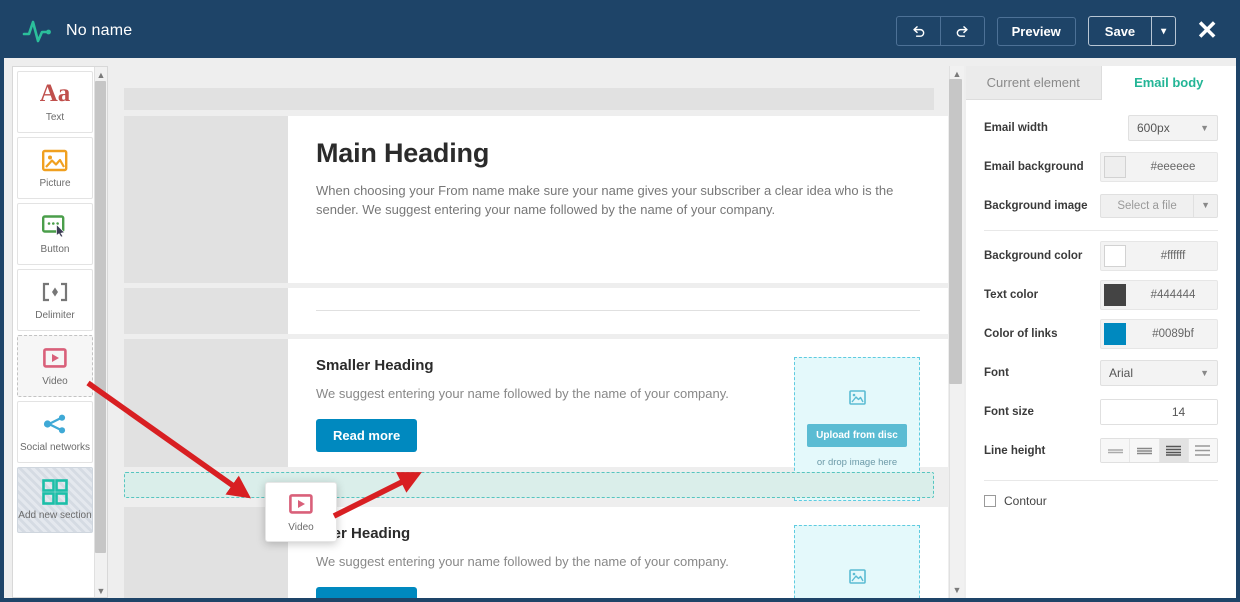  What do you see at coordinates (857, 435) in the screenshot?
I see `upload-from-disc-button: Upload from disc` at bounding box center [857, 435].